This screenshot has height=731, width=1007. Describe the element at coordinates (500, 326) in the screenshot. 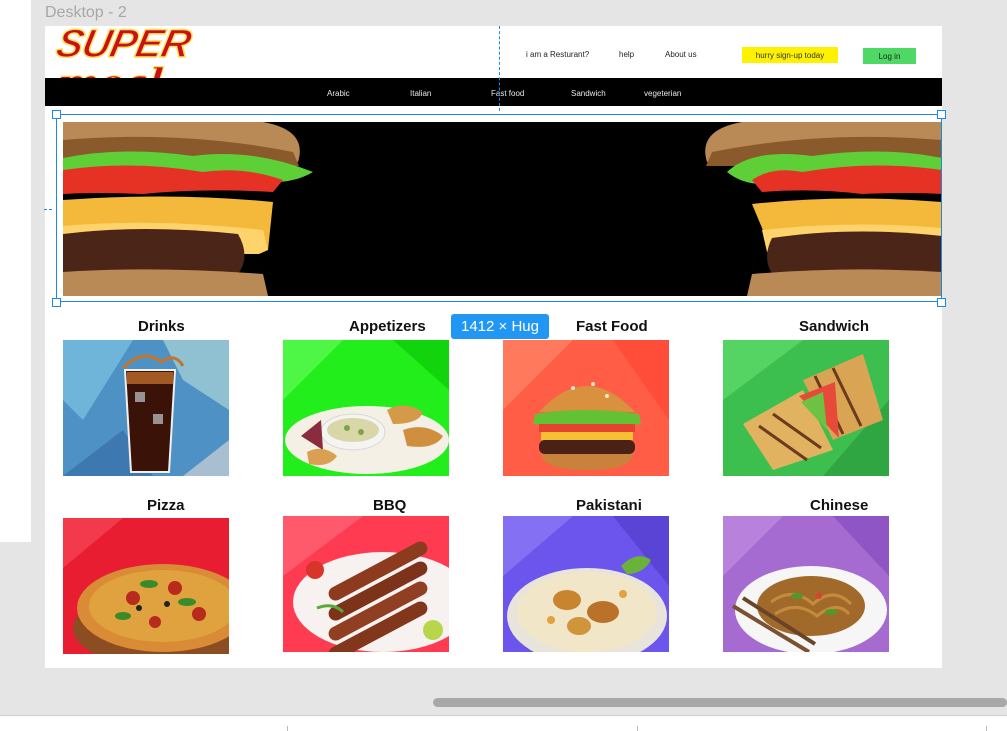

I see `dimension-badge: 1412 × Hug` at that location.